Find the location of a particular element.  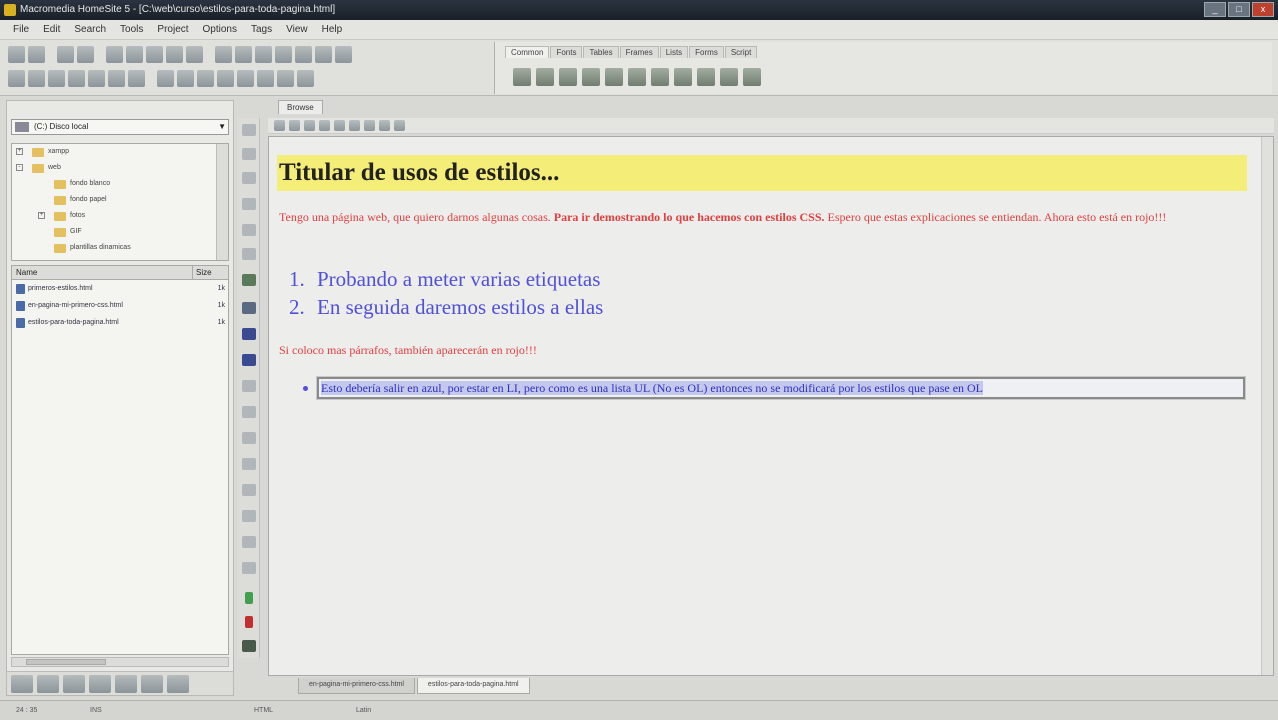

tree-scrollbar is located at coordinates (222, 202).